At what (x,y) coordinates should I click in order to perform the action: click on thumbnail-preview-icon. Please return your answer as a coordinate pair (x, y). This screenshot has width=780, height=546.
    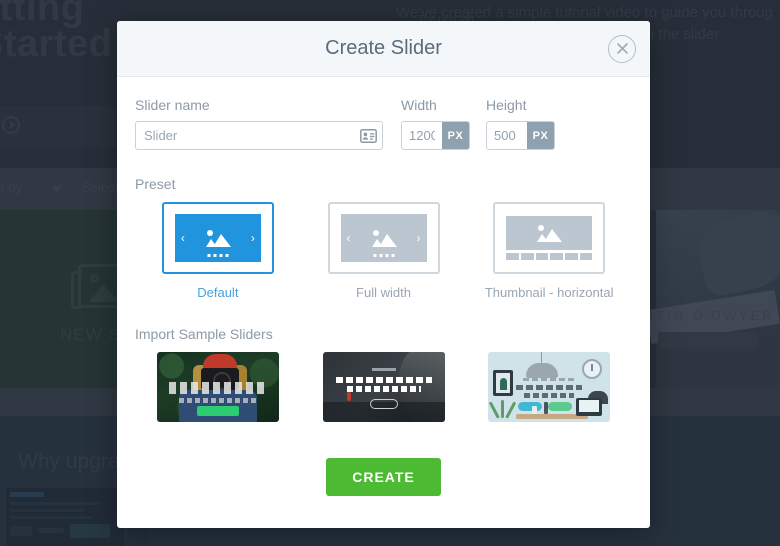
    Looking at the image, I should click on (549, 238).